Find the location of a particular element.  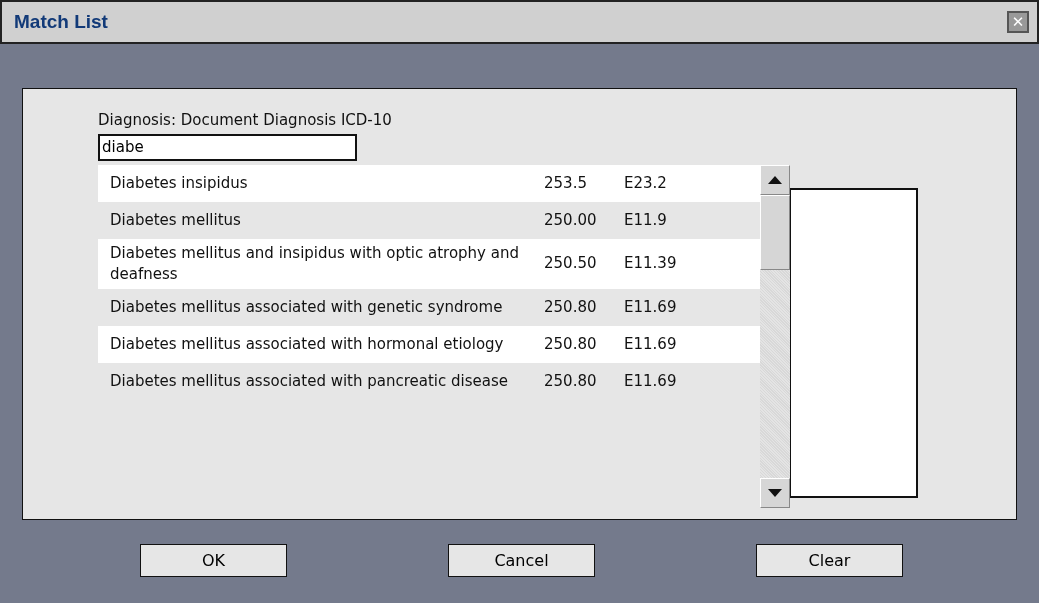

icd9-code: 250.00 is located at coordinates (570, 220).